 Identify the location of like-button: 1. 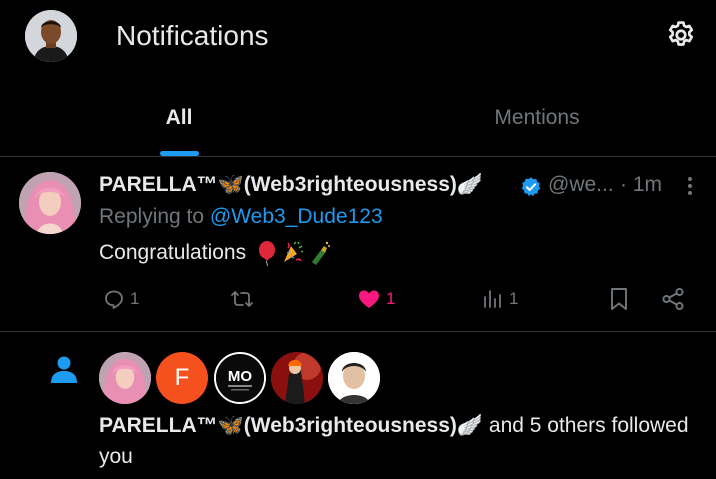
(375, 299).